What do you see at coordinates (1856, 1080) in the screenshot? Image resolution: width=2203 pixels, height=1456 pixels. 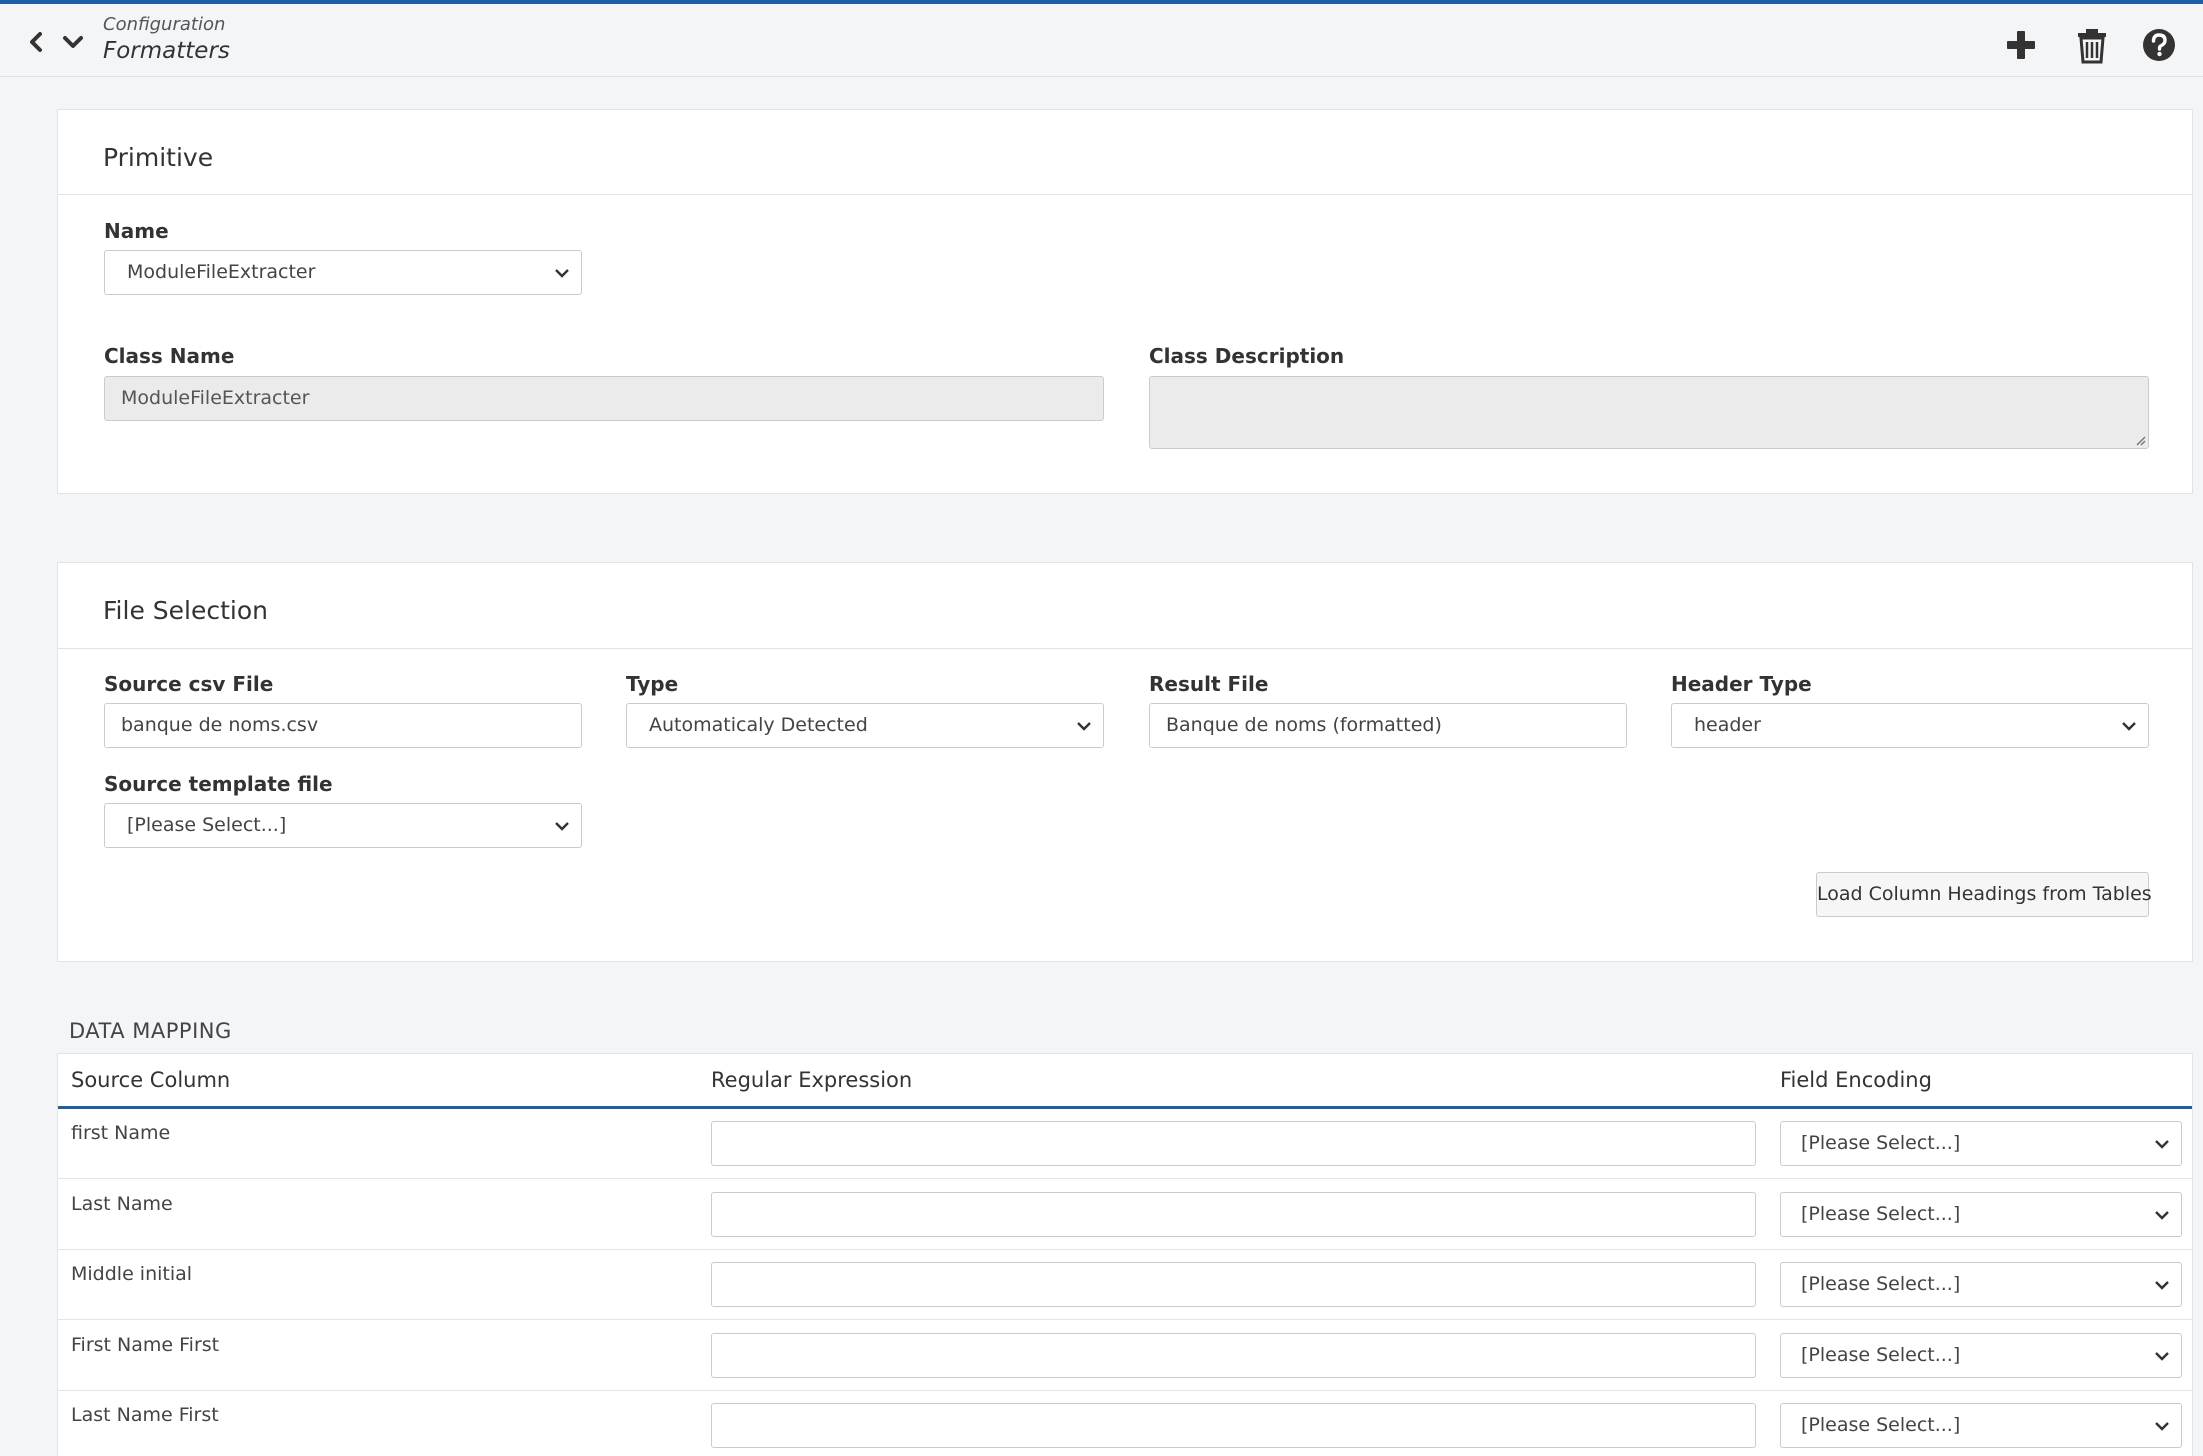 I see `column-header-encoding: Field Encoding` at bounding box center [1856, 1080].